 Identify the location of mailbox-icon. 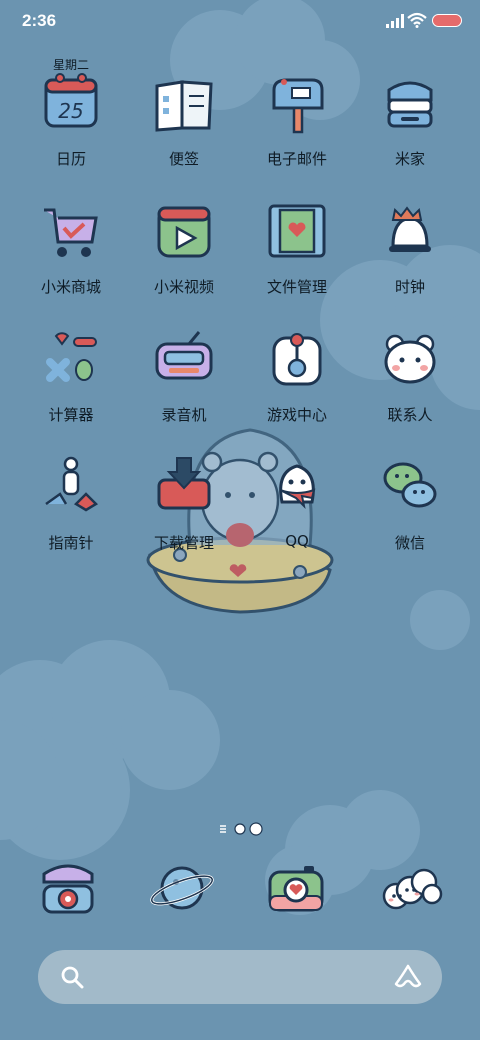
(298, 106).